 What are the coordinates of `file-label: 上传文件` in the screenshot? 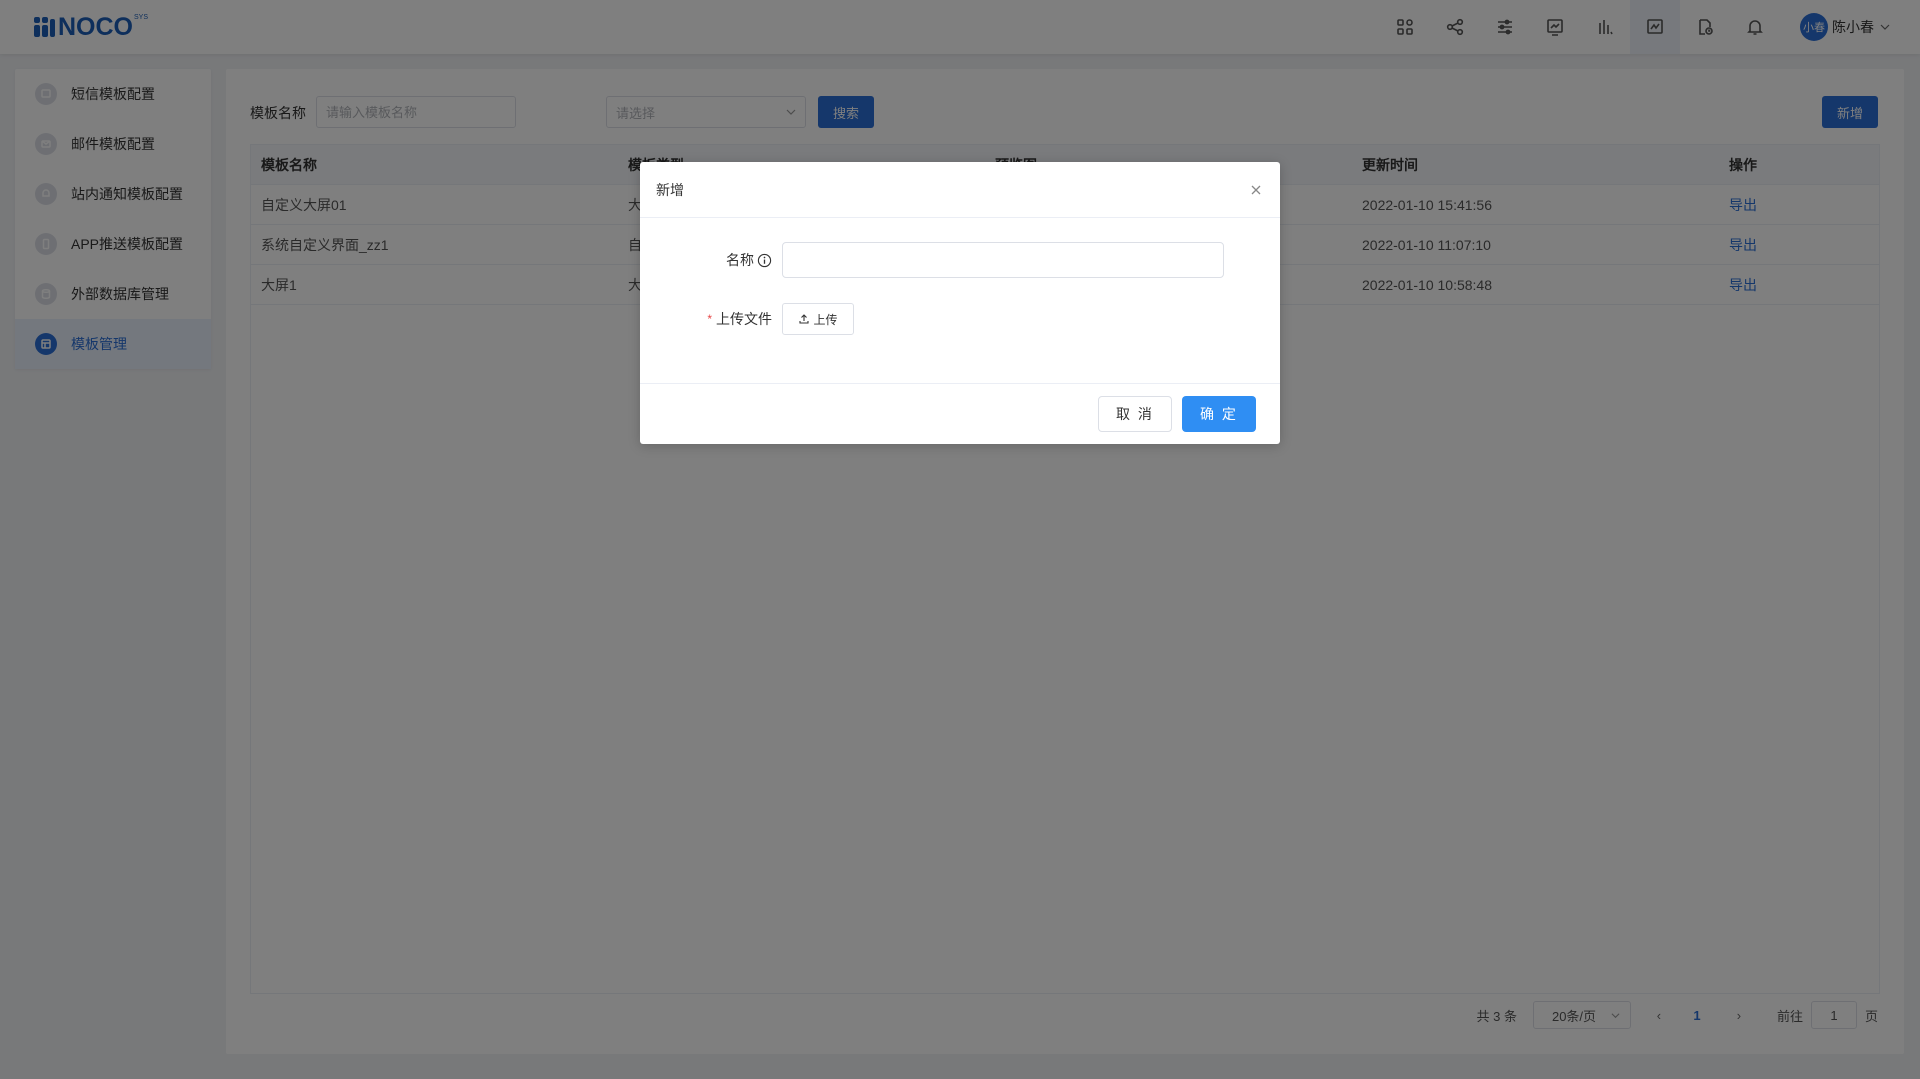 It's located at (744, 319).